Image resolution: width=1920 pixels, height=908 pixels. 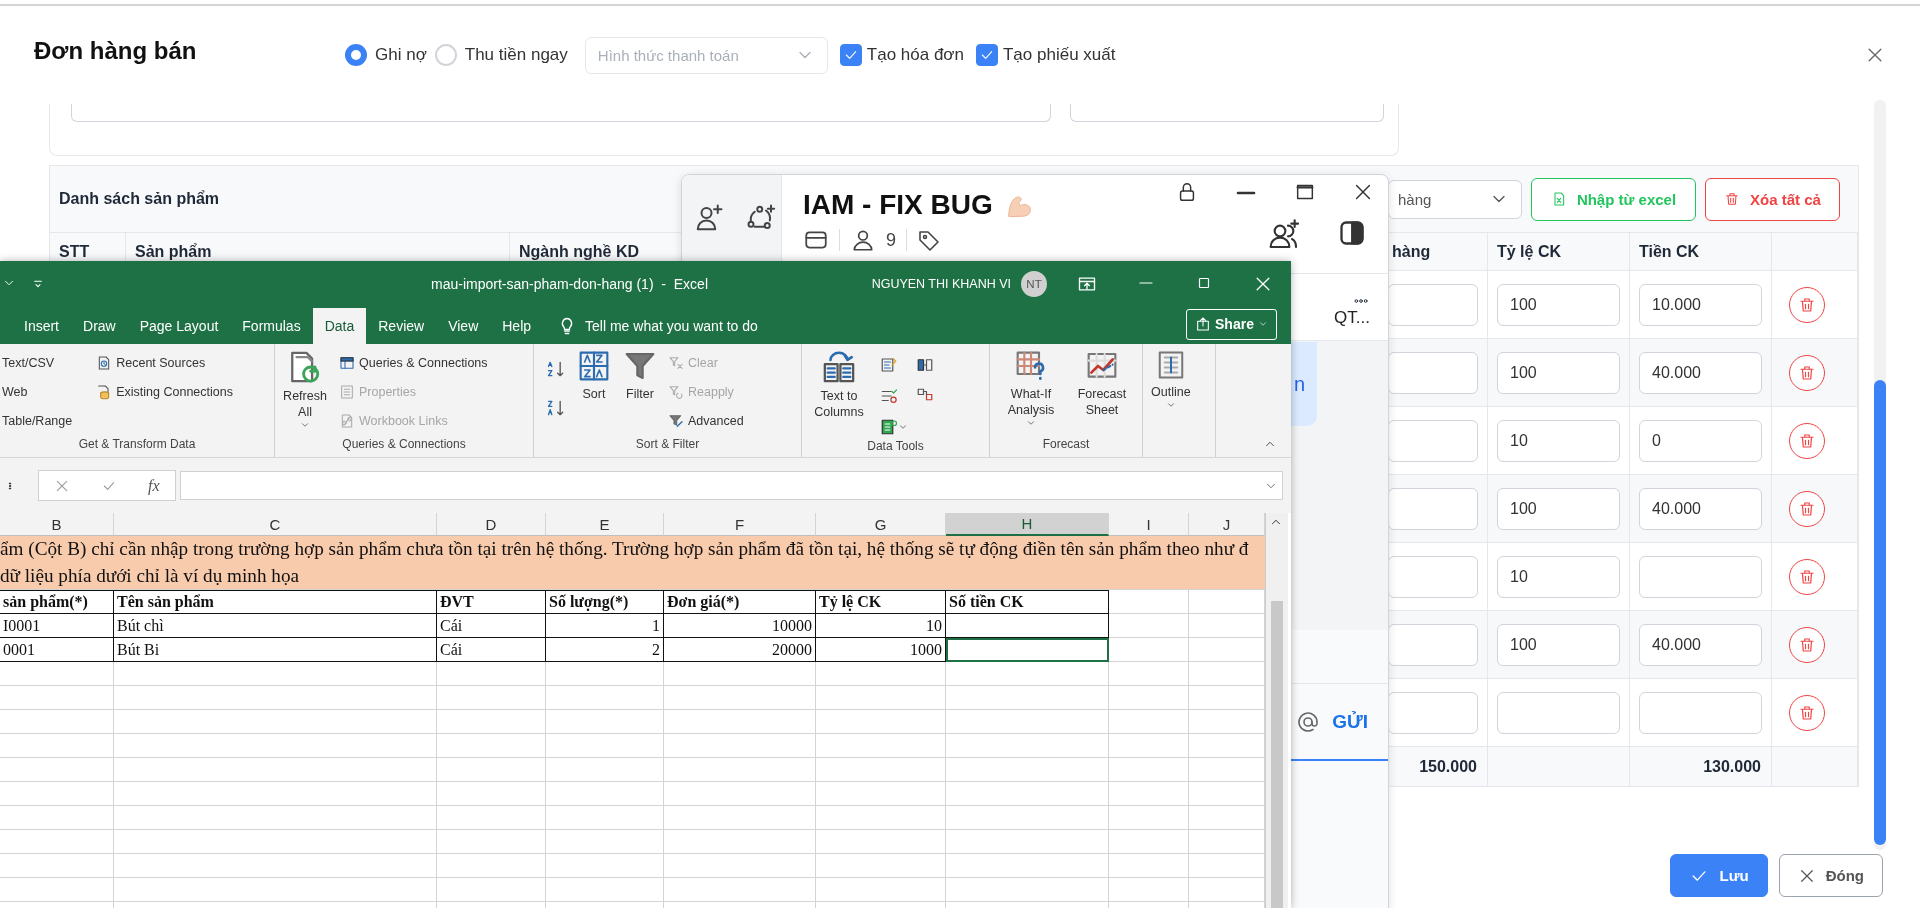 I want to click on header-cell: ĐVT, so click(x=491, y=602).